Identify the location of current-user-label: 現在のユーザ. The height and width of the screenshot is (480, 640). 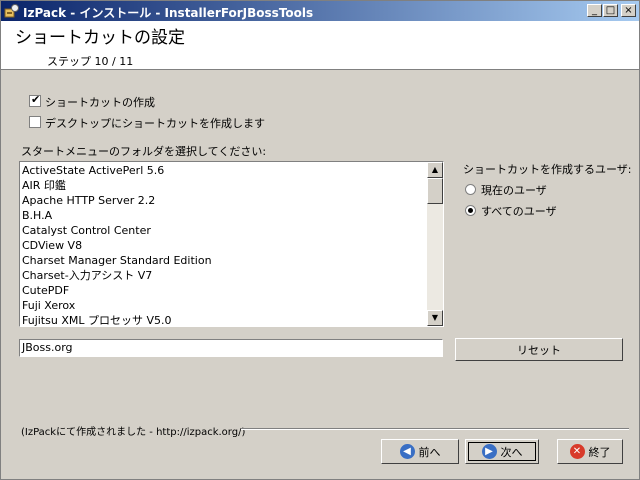
(514, 190).